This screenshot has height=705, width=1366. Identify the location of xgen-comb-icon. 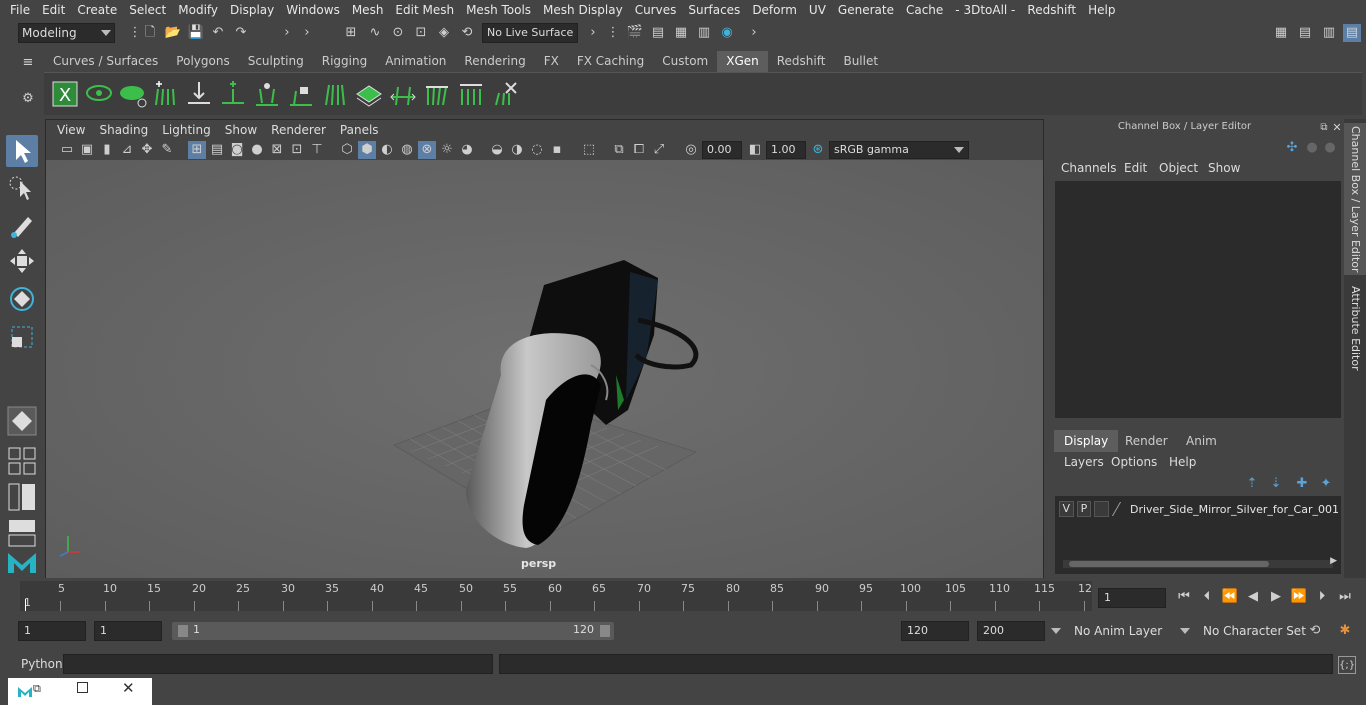
(437, 94).